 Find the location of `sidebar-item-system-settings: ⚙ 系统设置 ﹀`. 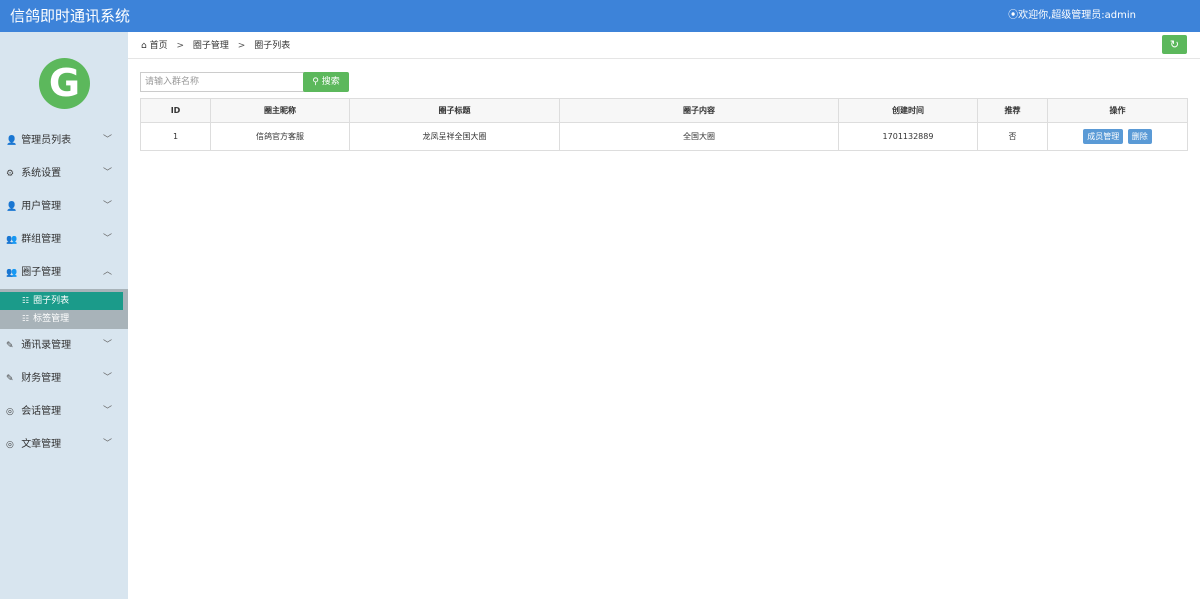

sidebar-item-system-settings: ⚙ 系统设置 ﹀ is located at coordinates (64, 173).